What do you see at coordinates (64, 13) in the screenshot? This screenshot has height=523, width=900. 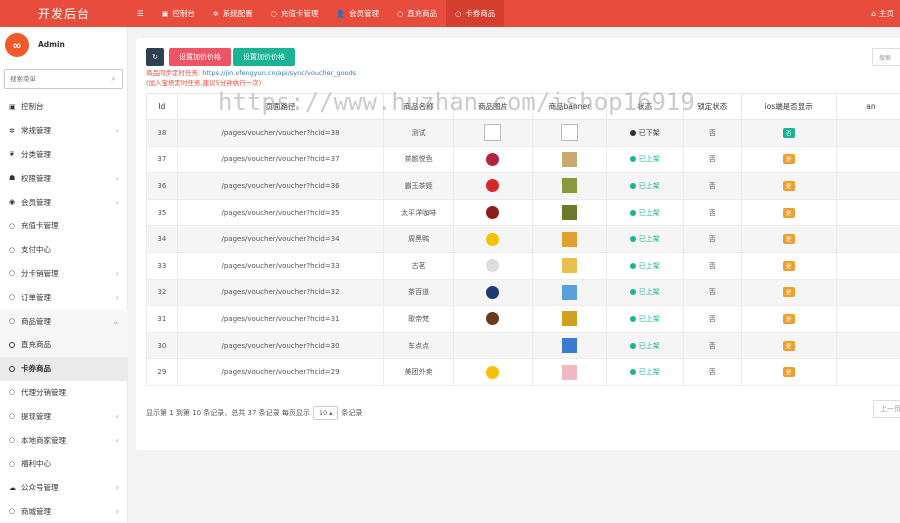 I see `app-title: 开发后台` at bounding box center [64, 13].